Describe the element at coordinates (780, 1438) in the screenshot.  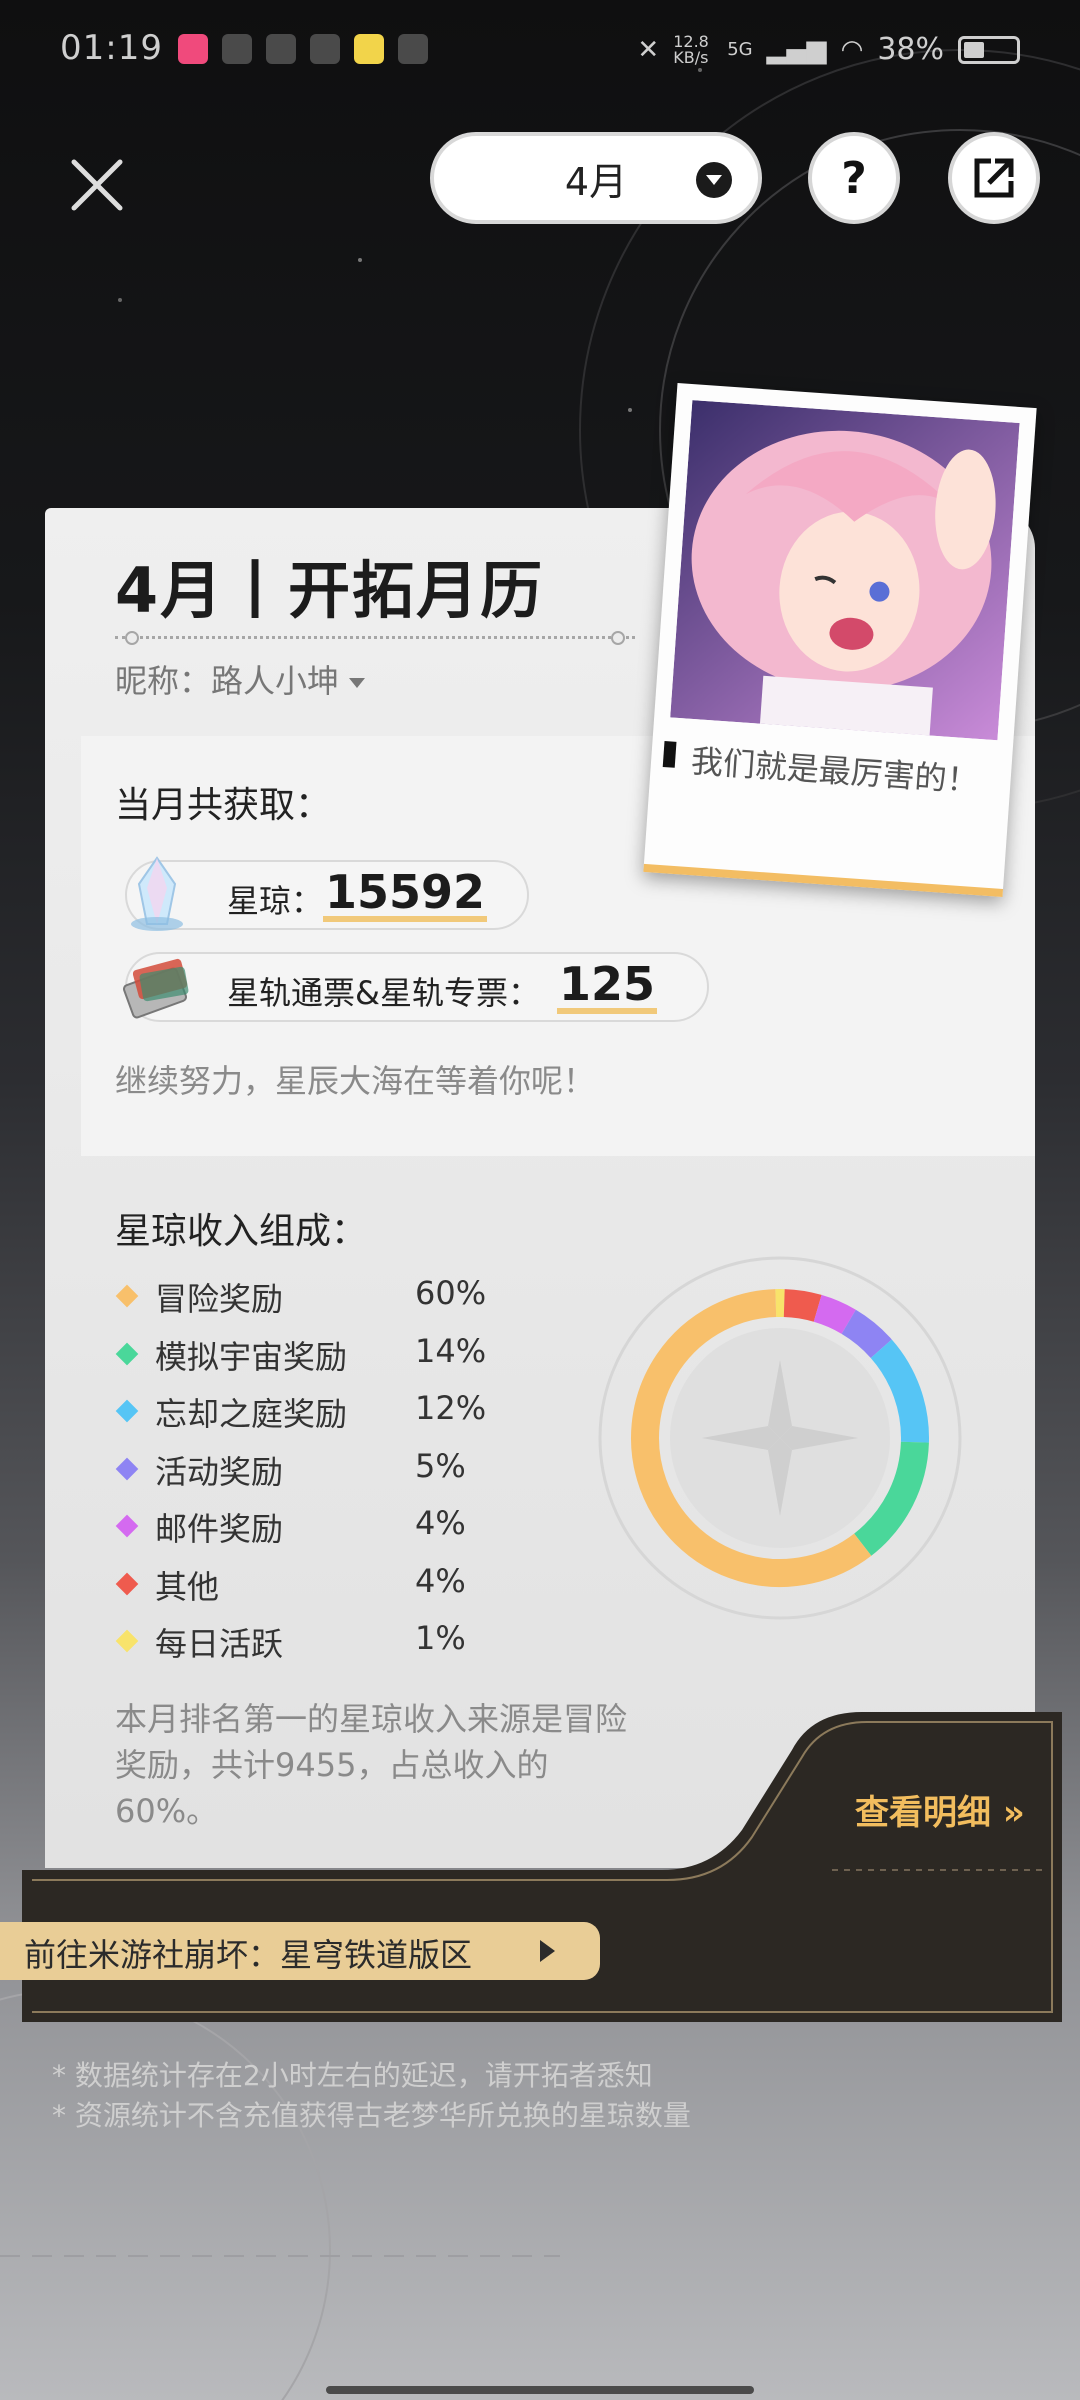
I see `income-donut-chart` at that location.